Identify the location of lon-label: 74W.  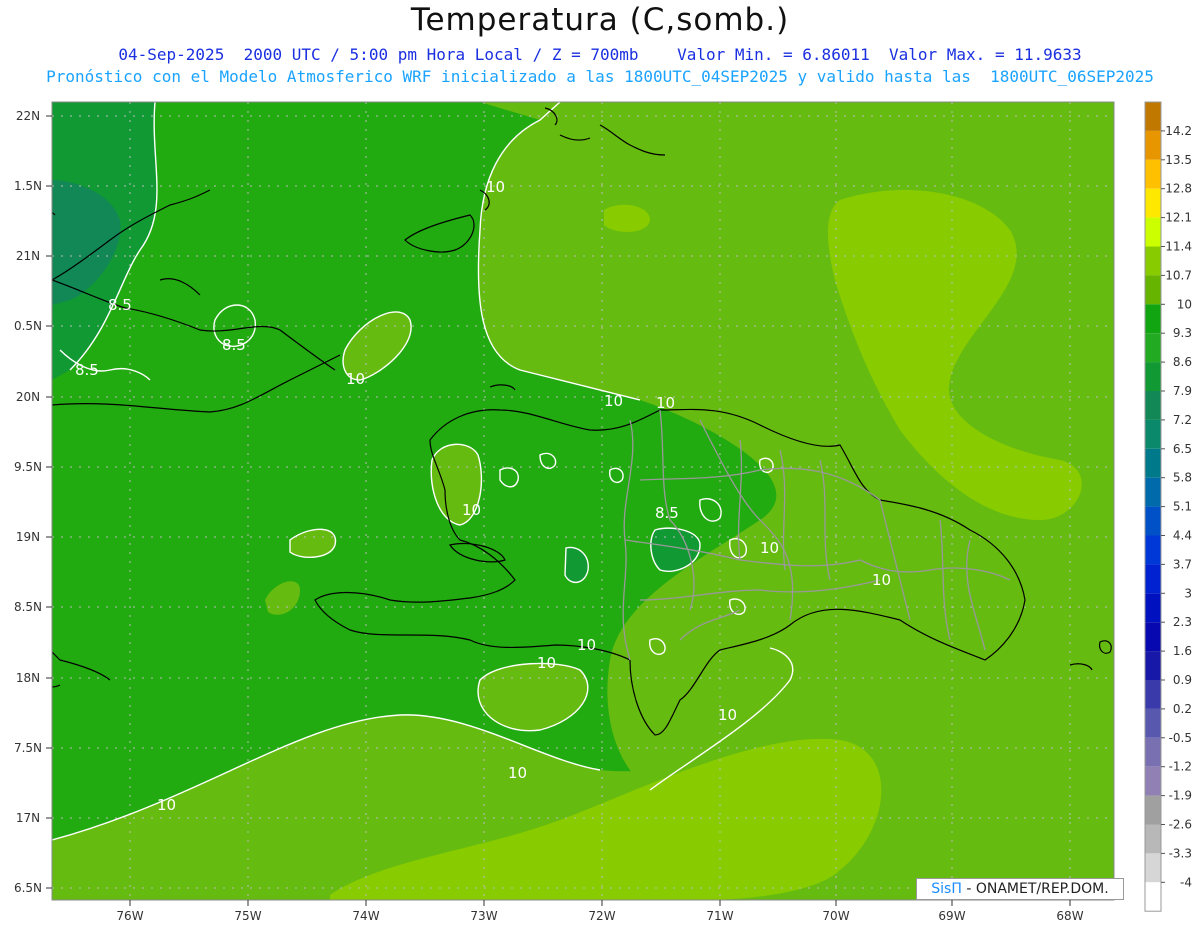
(365, 916).